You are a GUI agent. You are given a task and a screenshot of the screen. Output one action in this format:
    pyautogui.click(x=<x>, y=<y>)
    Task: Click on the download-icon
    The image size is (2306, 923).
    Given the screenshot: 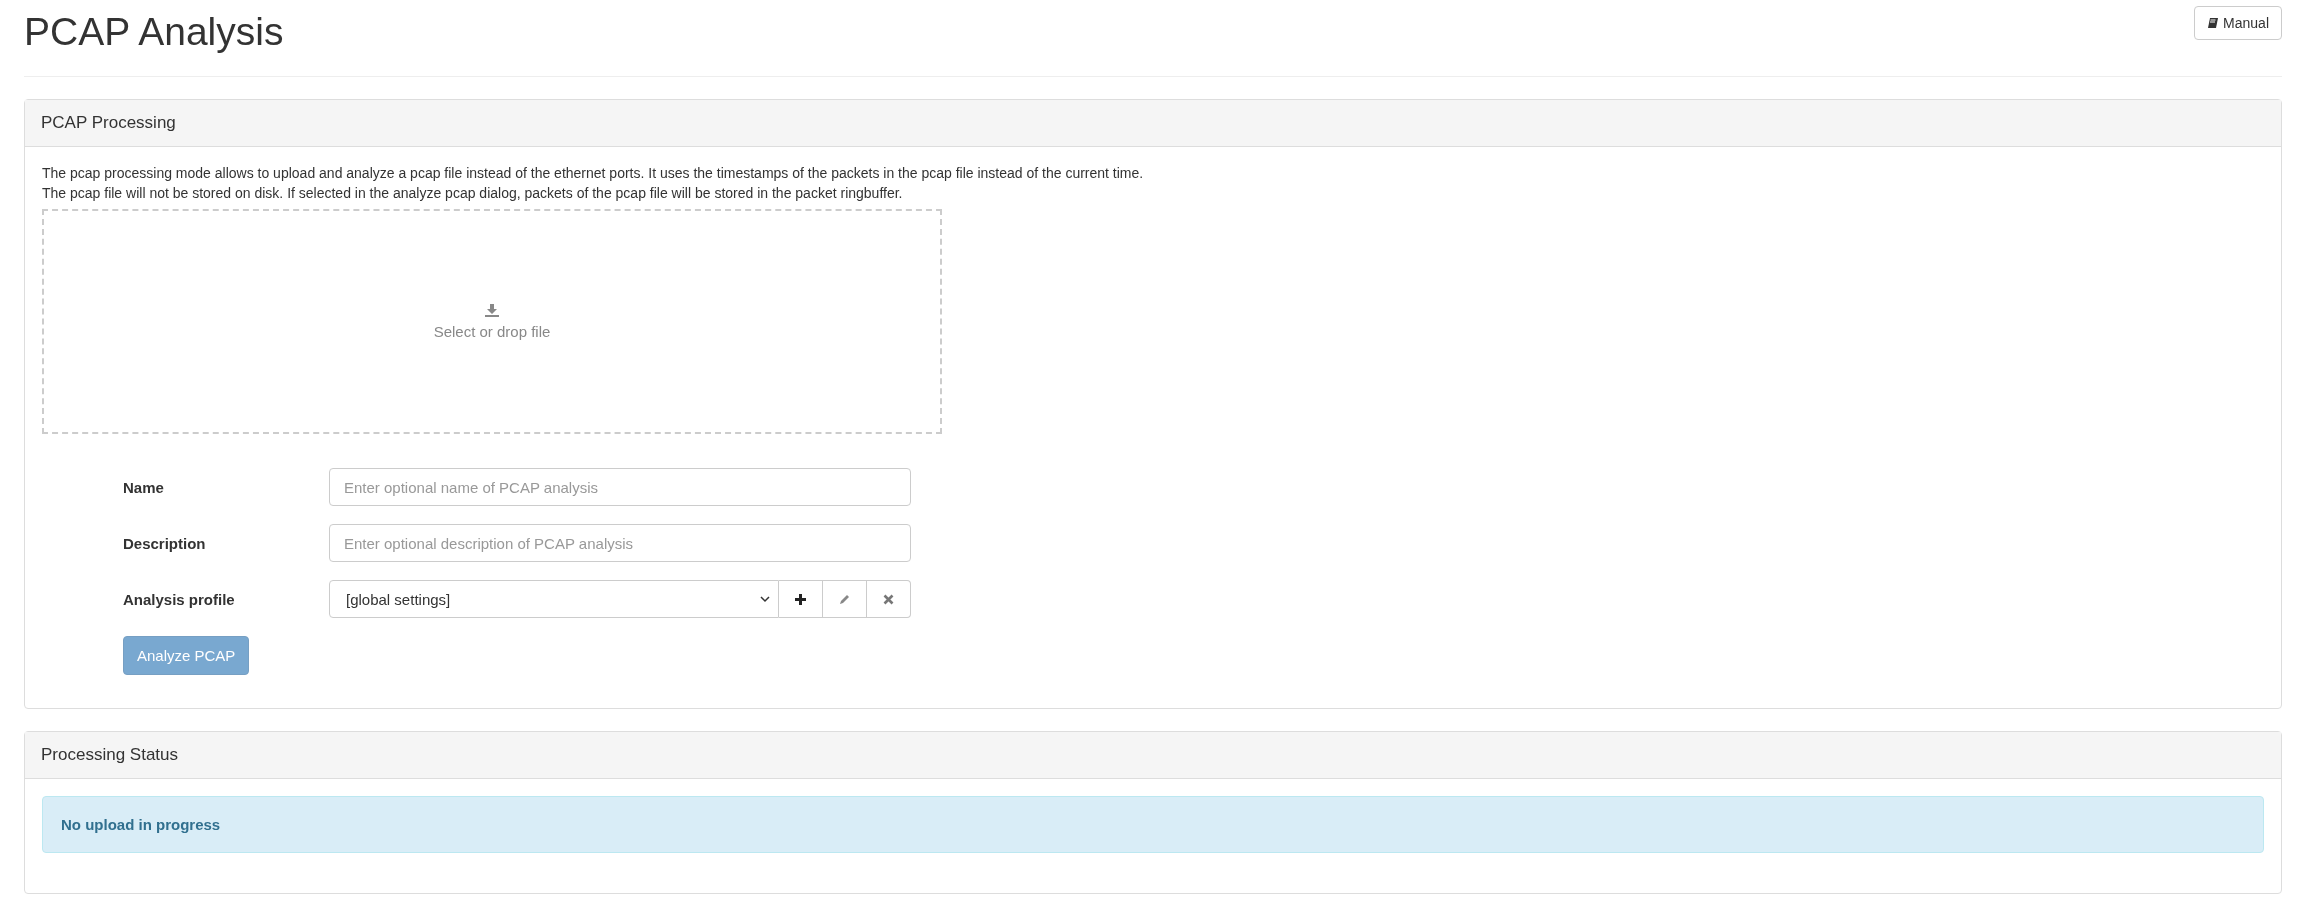 What is the action you would take?
    pyautogui.click(x=492, y=310)
    